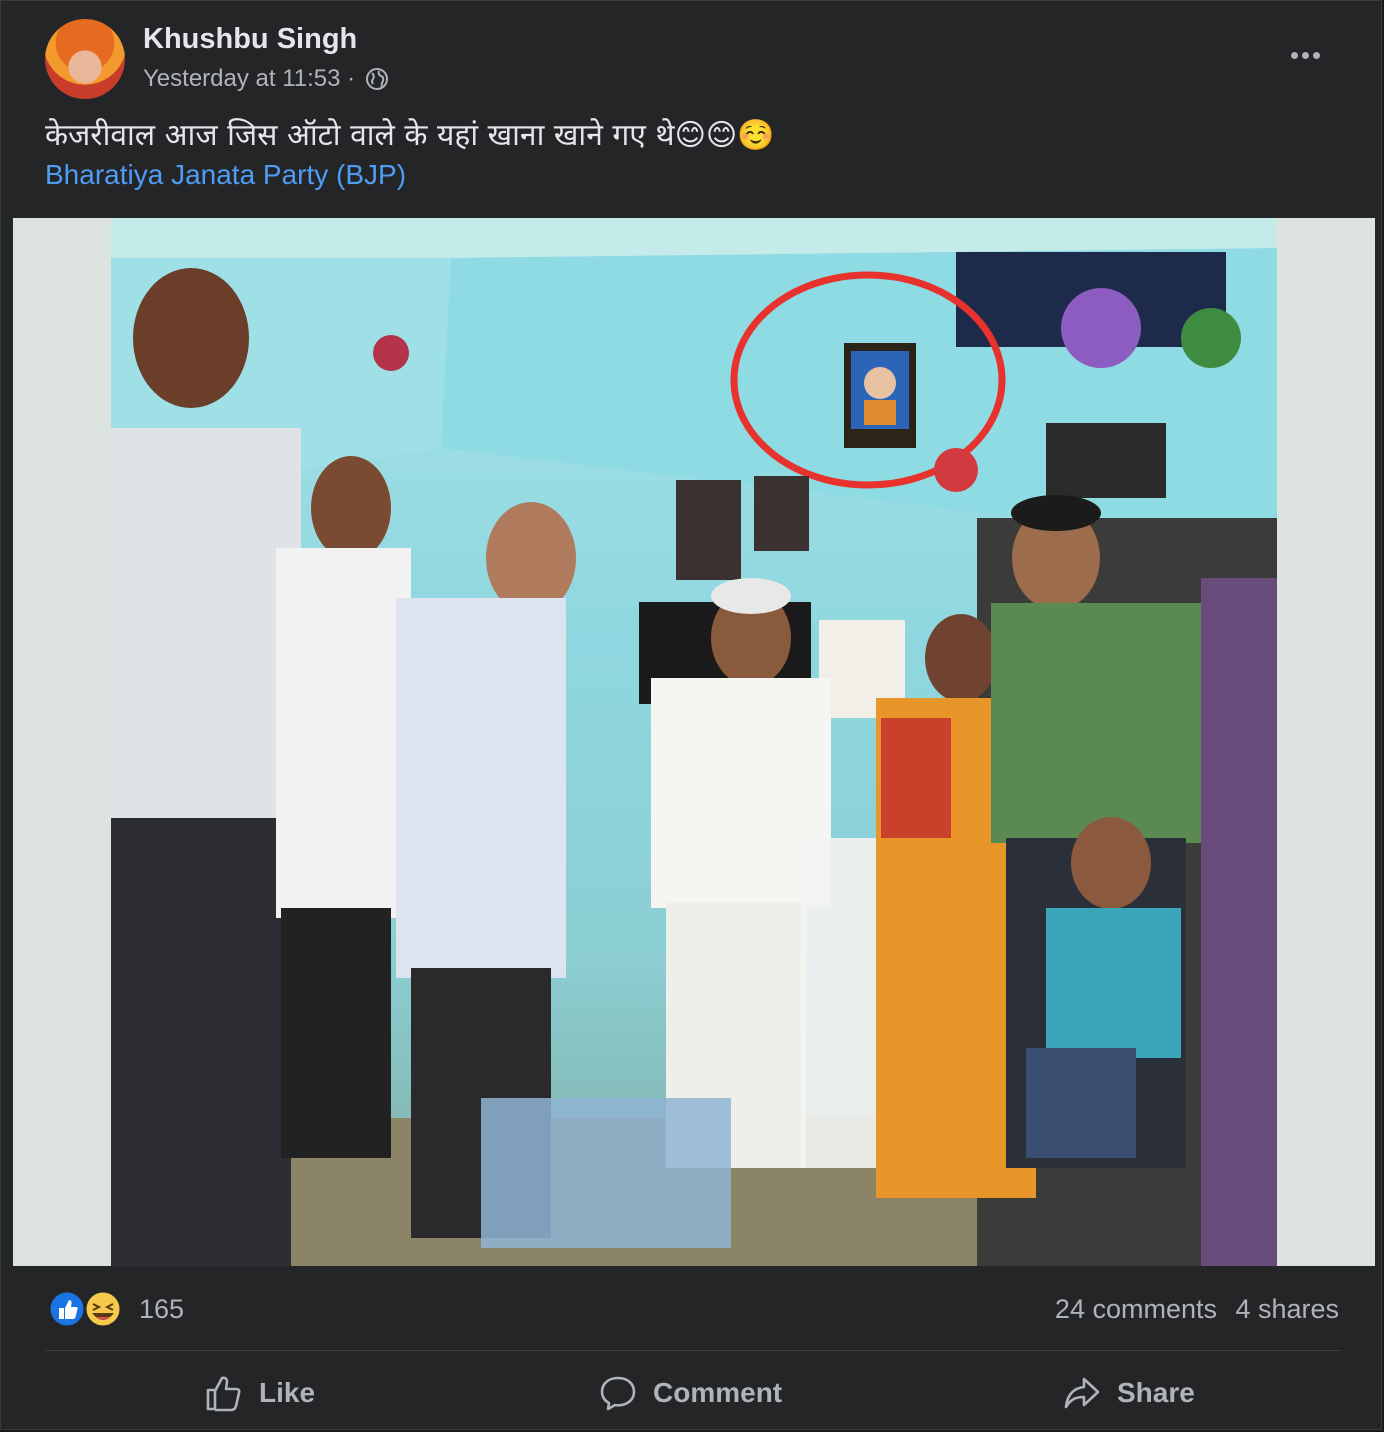  Describe the element at coordinates (223, 1394) in the screenshot. I see `thumbs-up-icon` at that location.